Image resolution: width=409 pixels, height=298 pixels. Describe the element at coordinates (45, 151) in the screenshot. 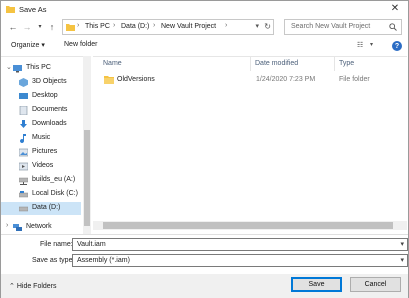

I see `sidebar-item-label: Pictures` at that location.